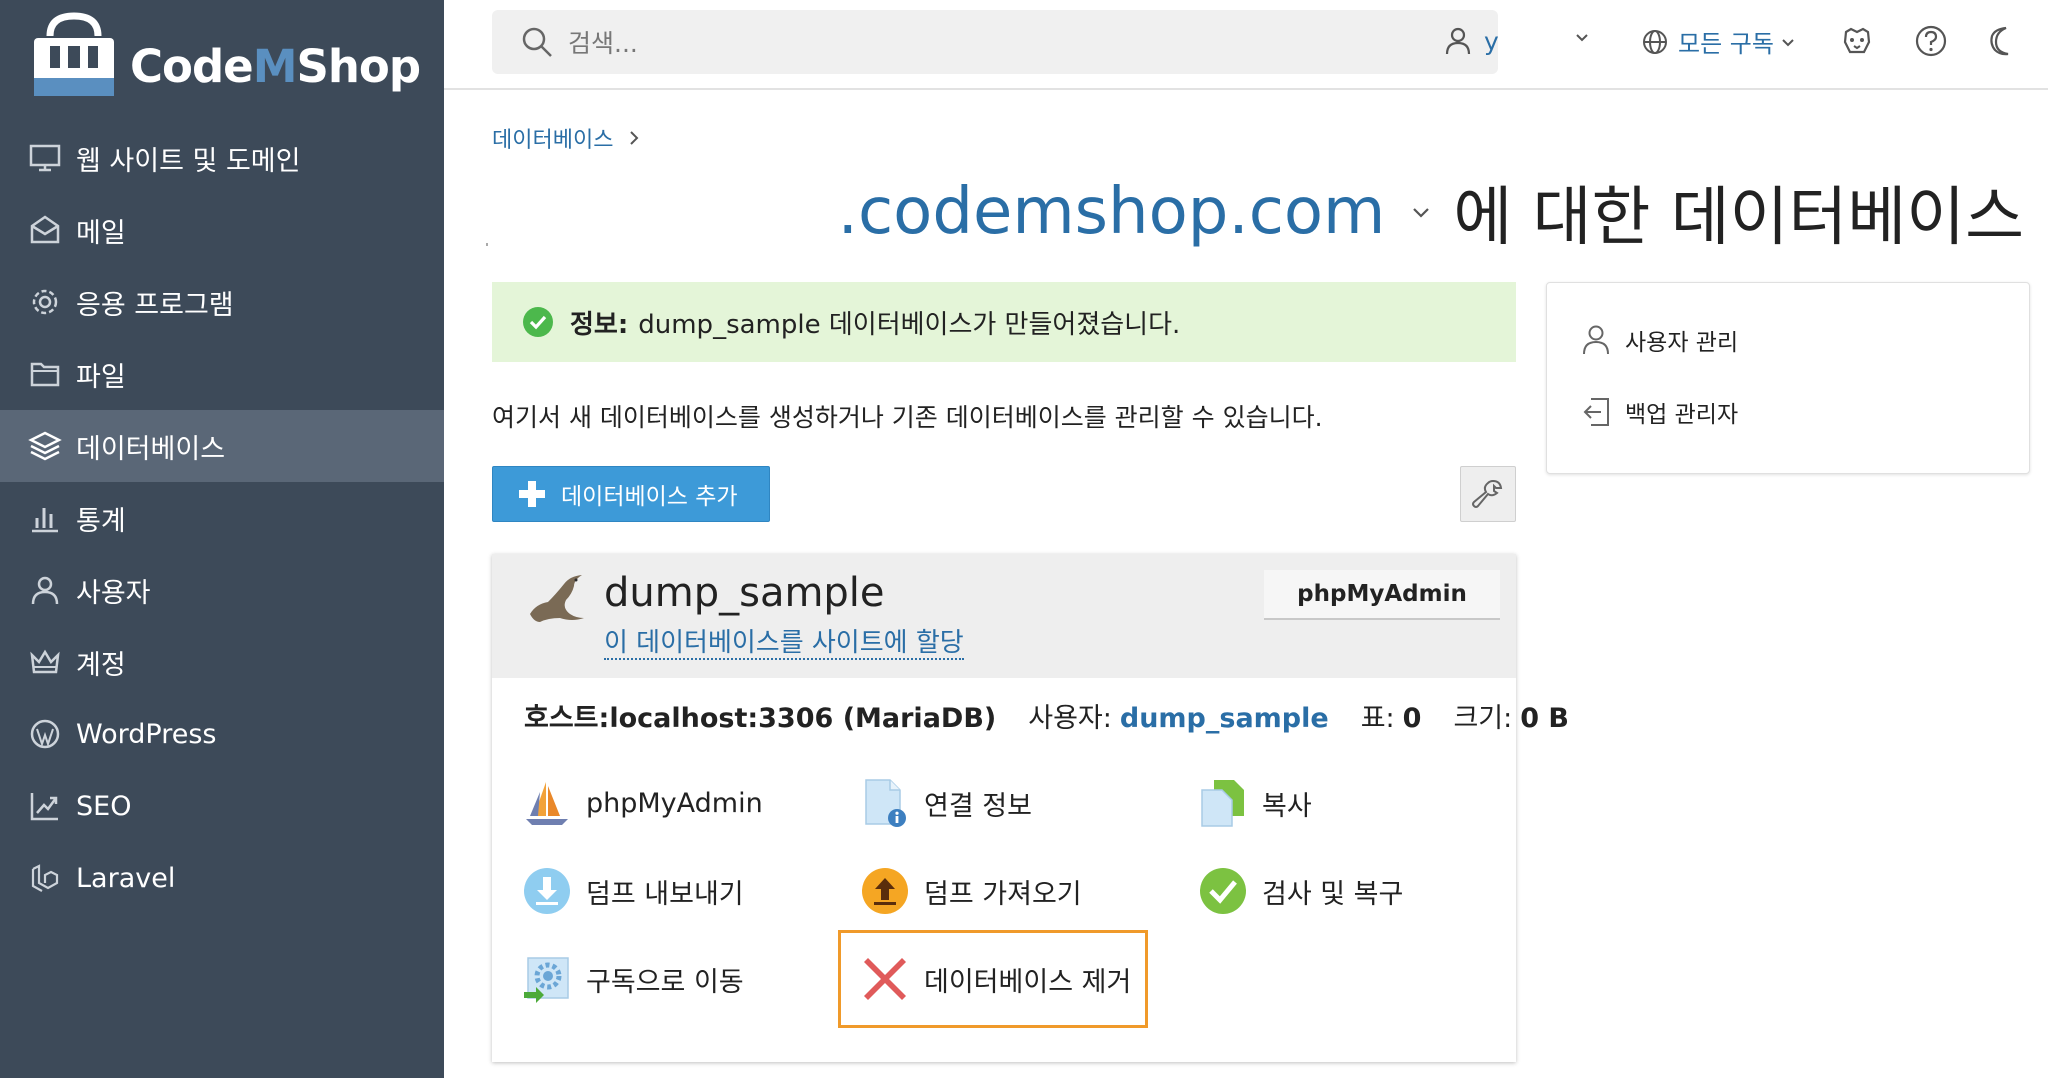 Image resolution: width=2048 pixels, height=1078 pixels. Describe the element at coordinates (665, 894) in the screenshot. I see `export-dump-label: 덤프 내보내기` at that location.